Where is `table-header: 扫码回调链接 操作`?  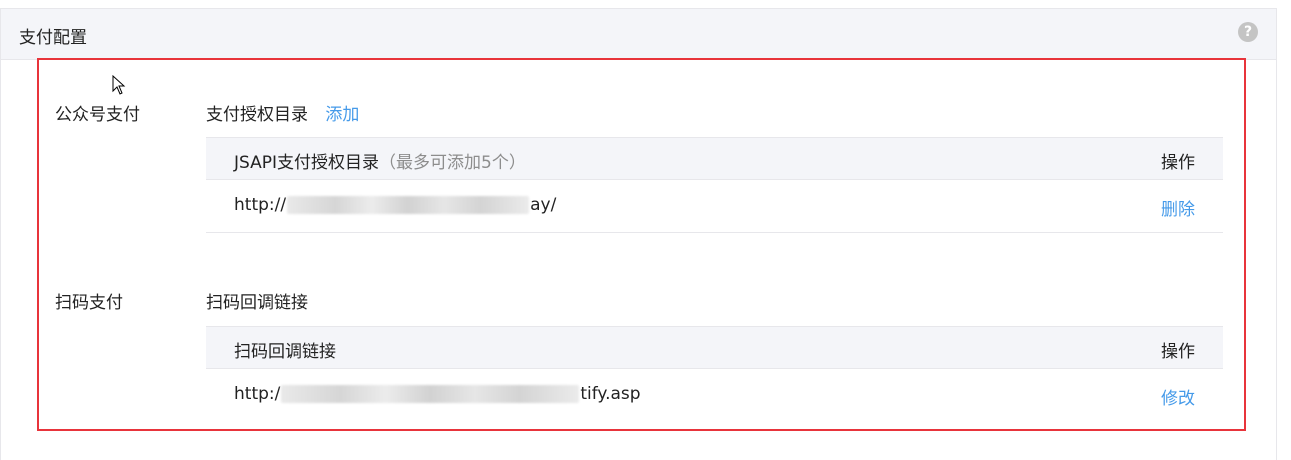 table-header: 扫码回调链接 操作 is located at coordinates (714, 347).